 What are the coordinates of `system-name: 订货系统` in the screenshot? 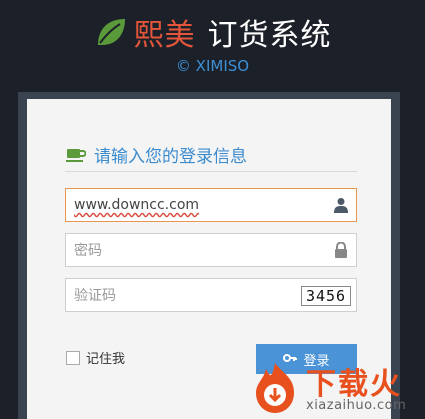 It's located at (269, 35).